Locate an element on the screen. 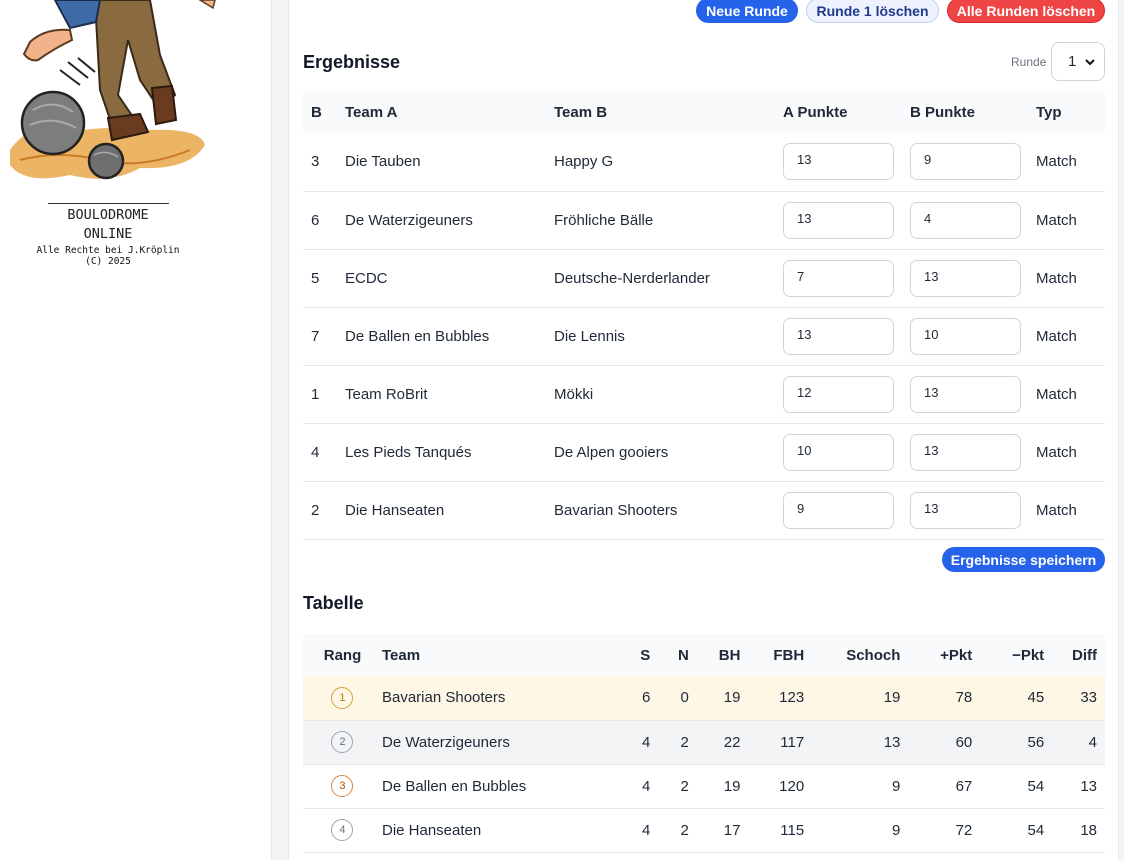  standings-team: De Ballen en Bubbles is located at coordinates (454, 786).